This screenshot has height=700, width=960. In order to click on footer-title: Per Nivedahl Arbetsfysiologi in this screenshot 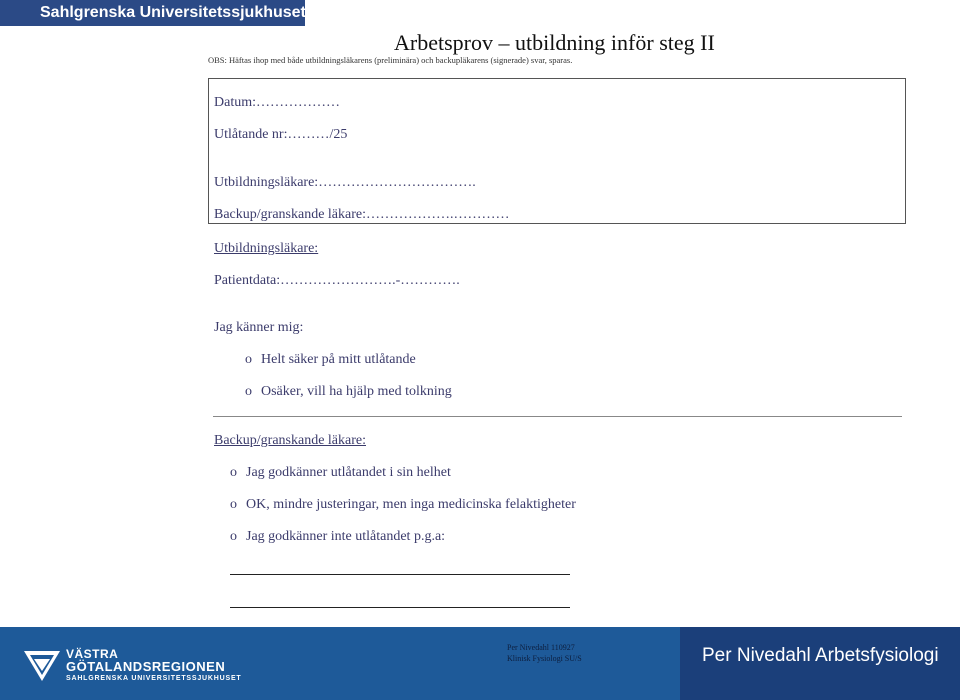, I will do `click(820, 655)`.